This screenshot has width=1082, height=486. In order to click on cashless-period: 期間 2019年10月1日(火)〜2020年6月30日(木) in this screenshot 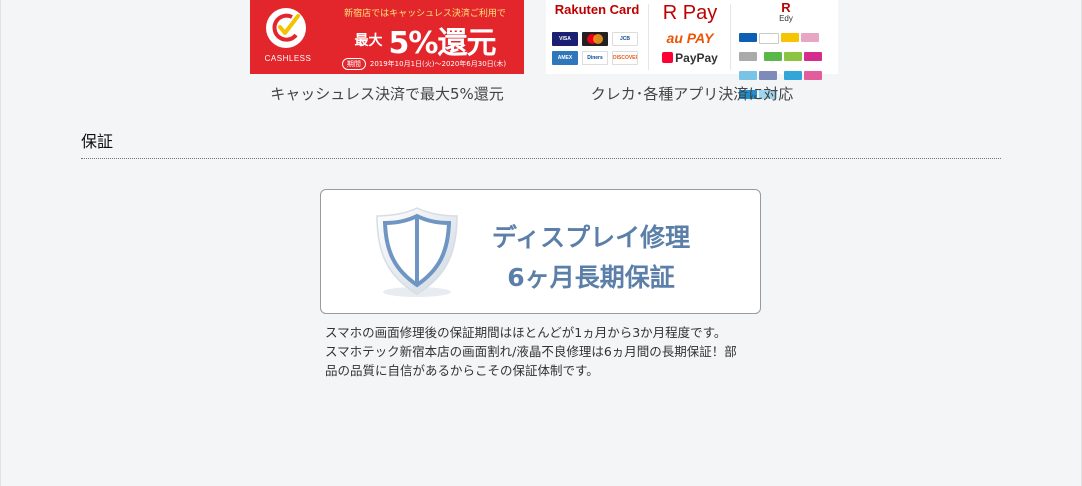, I will do `click(424, 64)`.